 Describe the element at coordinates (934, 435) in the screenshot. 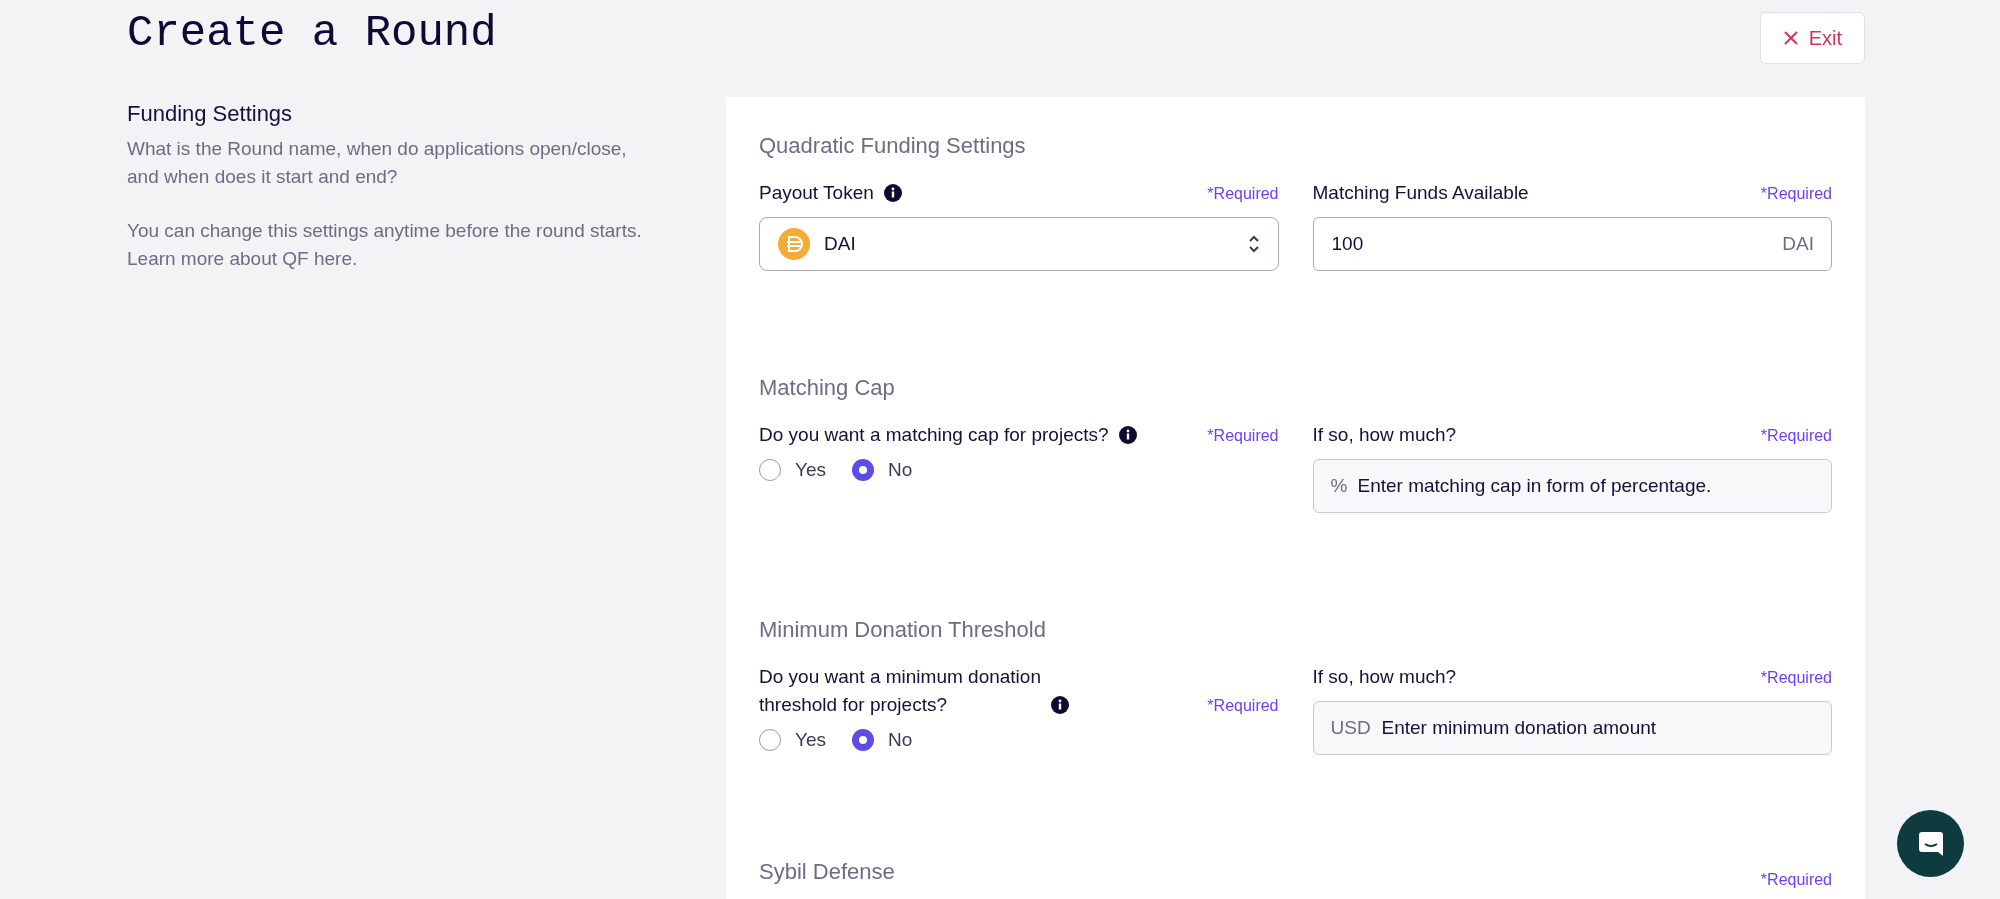

I see `field-label: Do you want a matching cap for projects?` at that location.